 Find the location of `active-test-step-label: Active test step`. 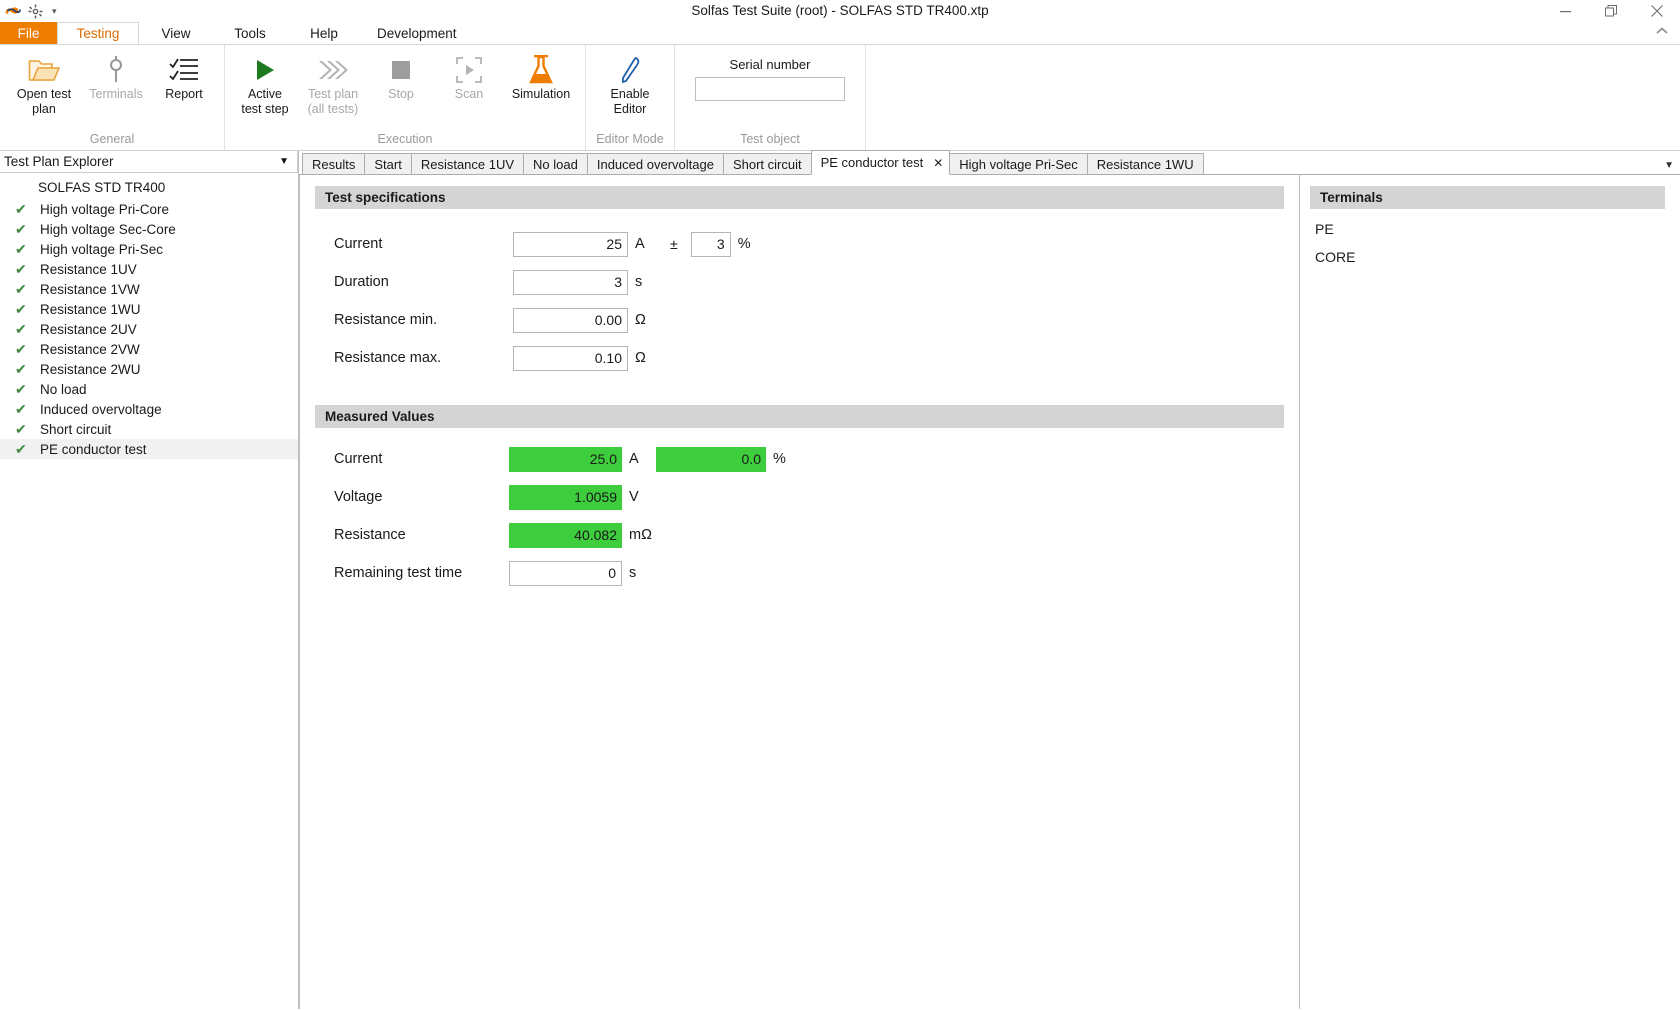

active-test-step-label: Active test step is located at coordinates (265, 101).